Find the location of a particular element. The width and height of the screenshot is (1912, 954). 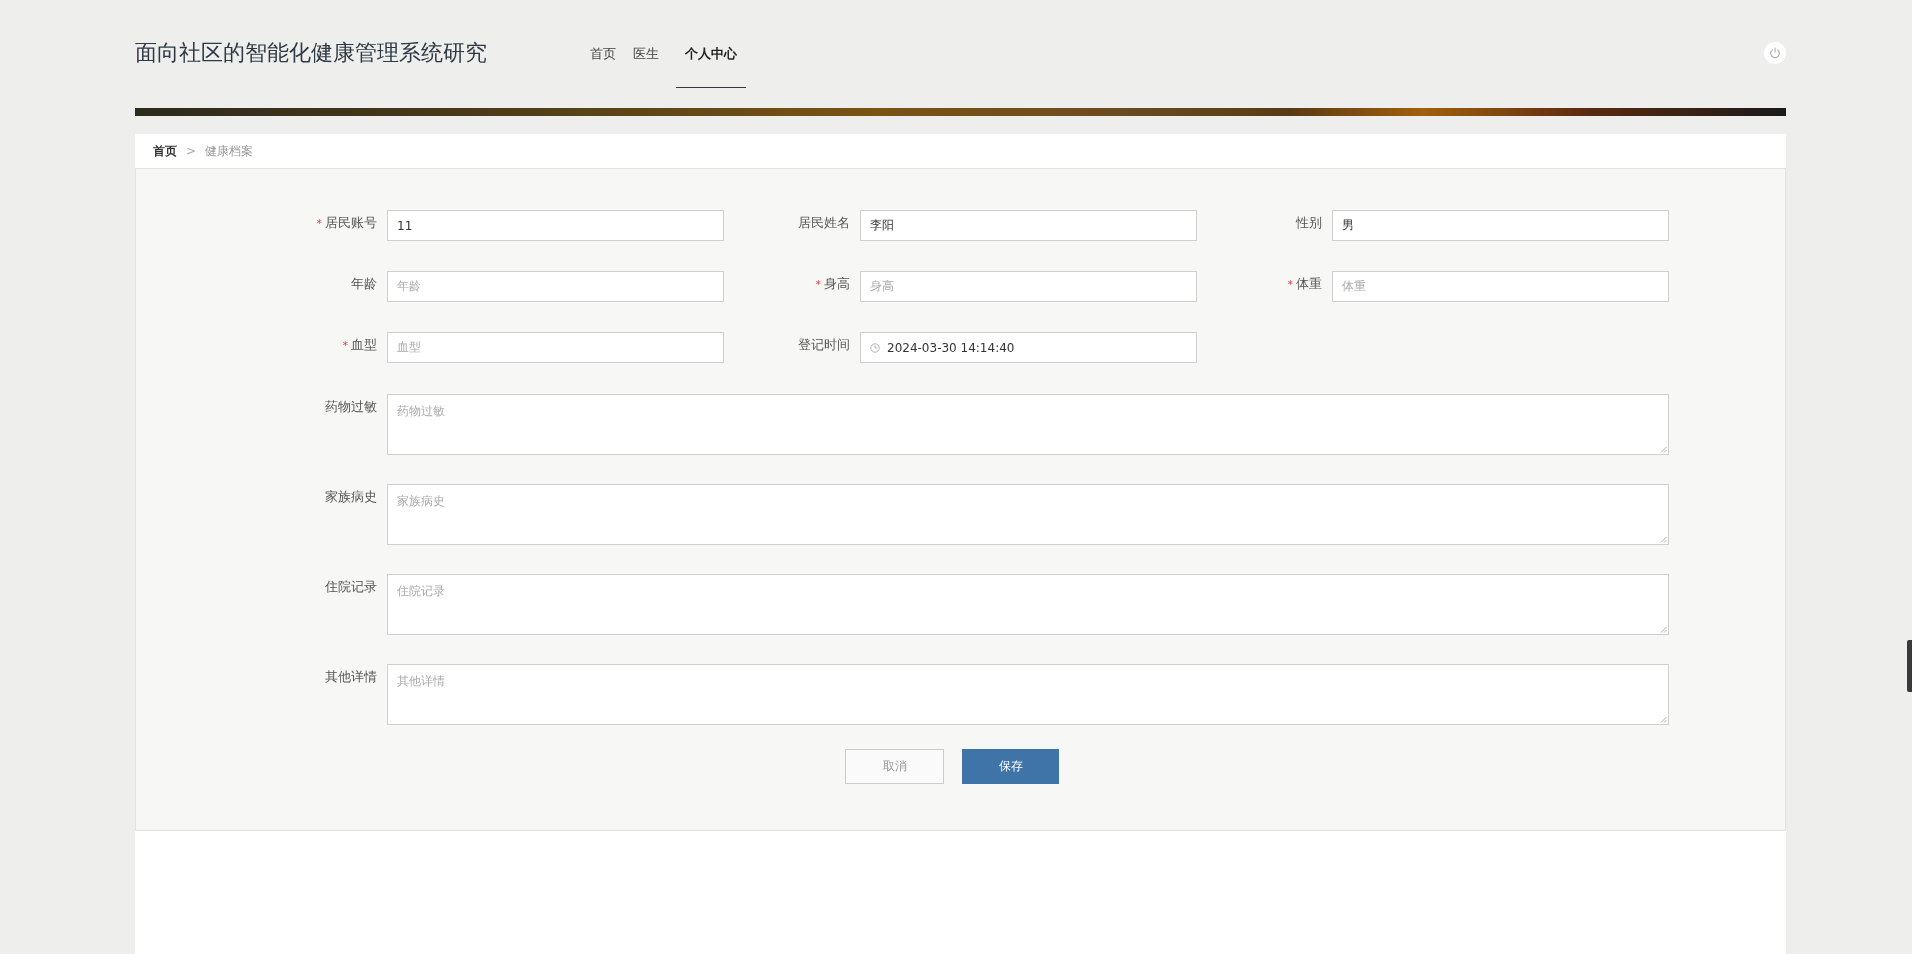

field-label: 住院记录 is located at coordinates (351, 587).